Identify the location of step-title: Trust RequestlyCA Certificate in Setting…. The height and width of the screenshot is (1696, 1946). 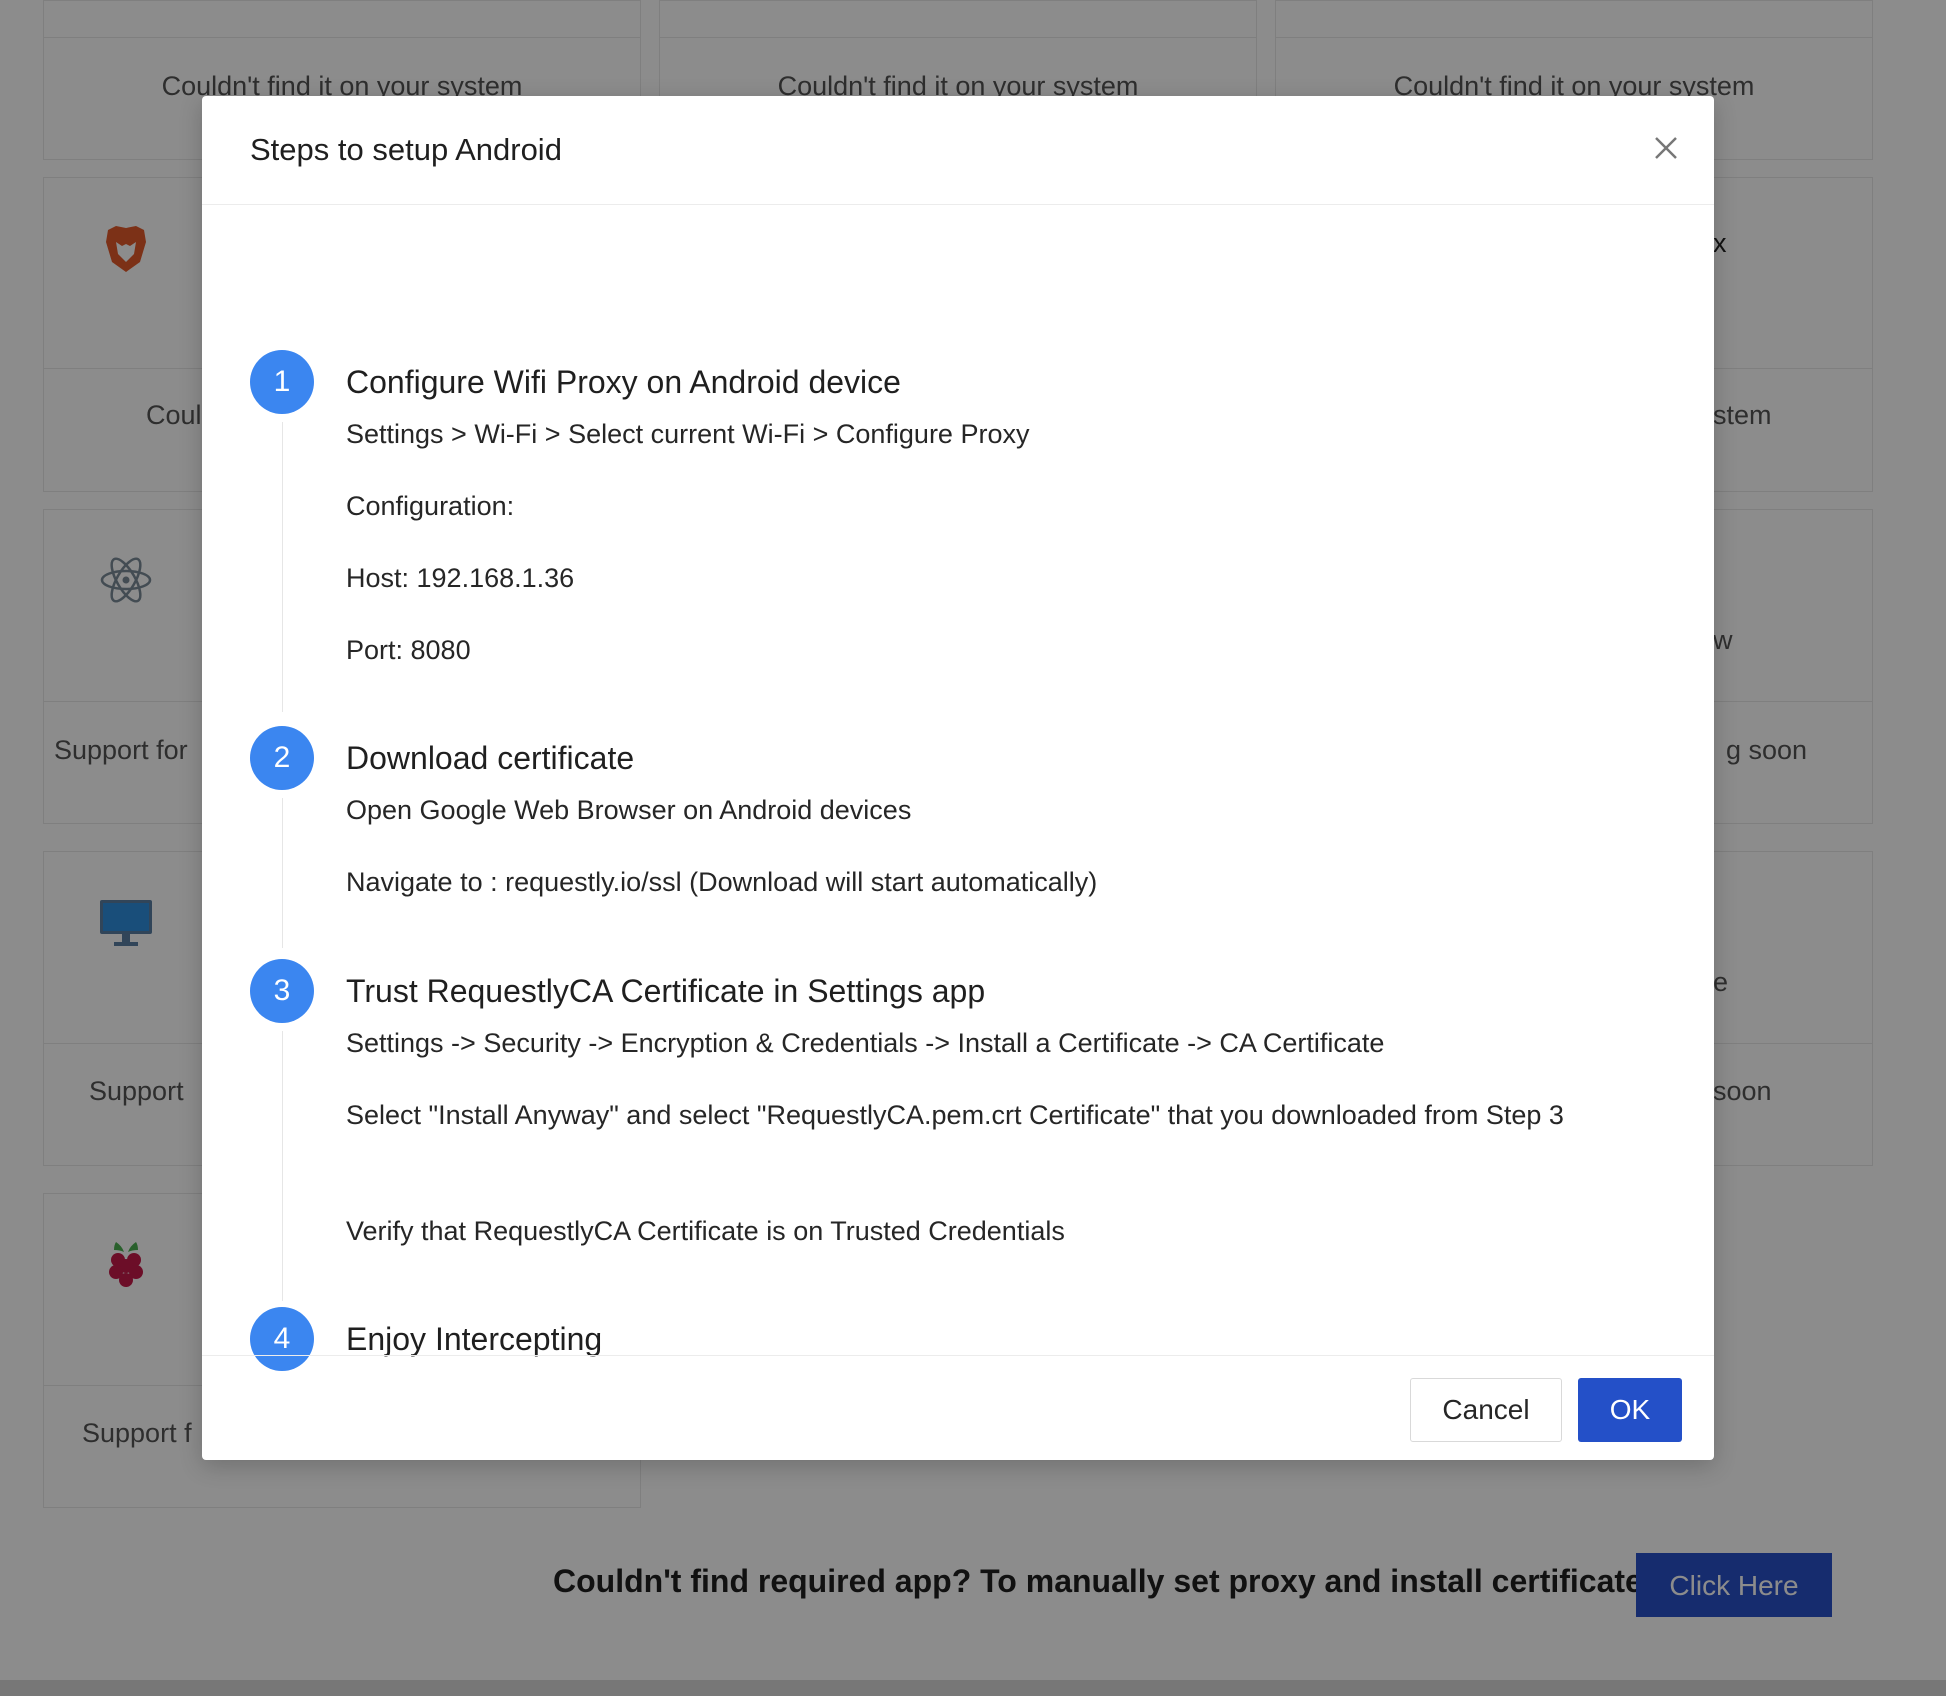
(666, 991).